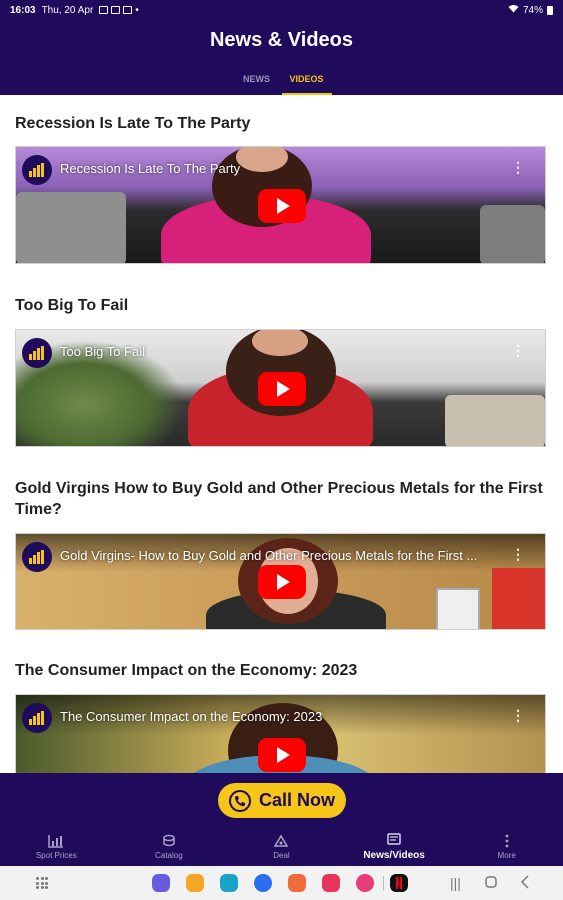 The height and width of the screenshot is (900, 563). I want to click on thumbnail-book, so click(518, 598).